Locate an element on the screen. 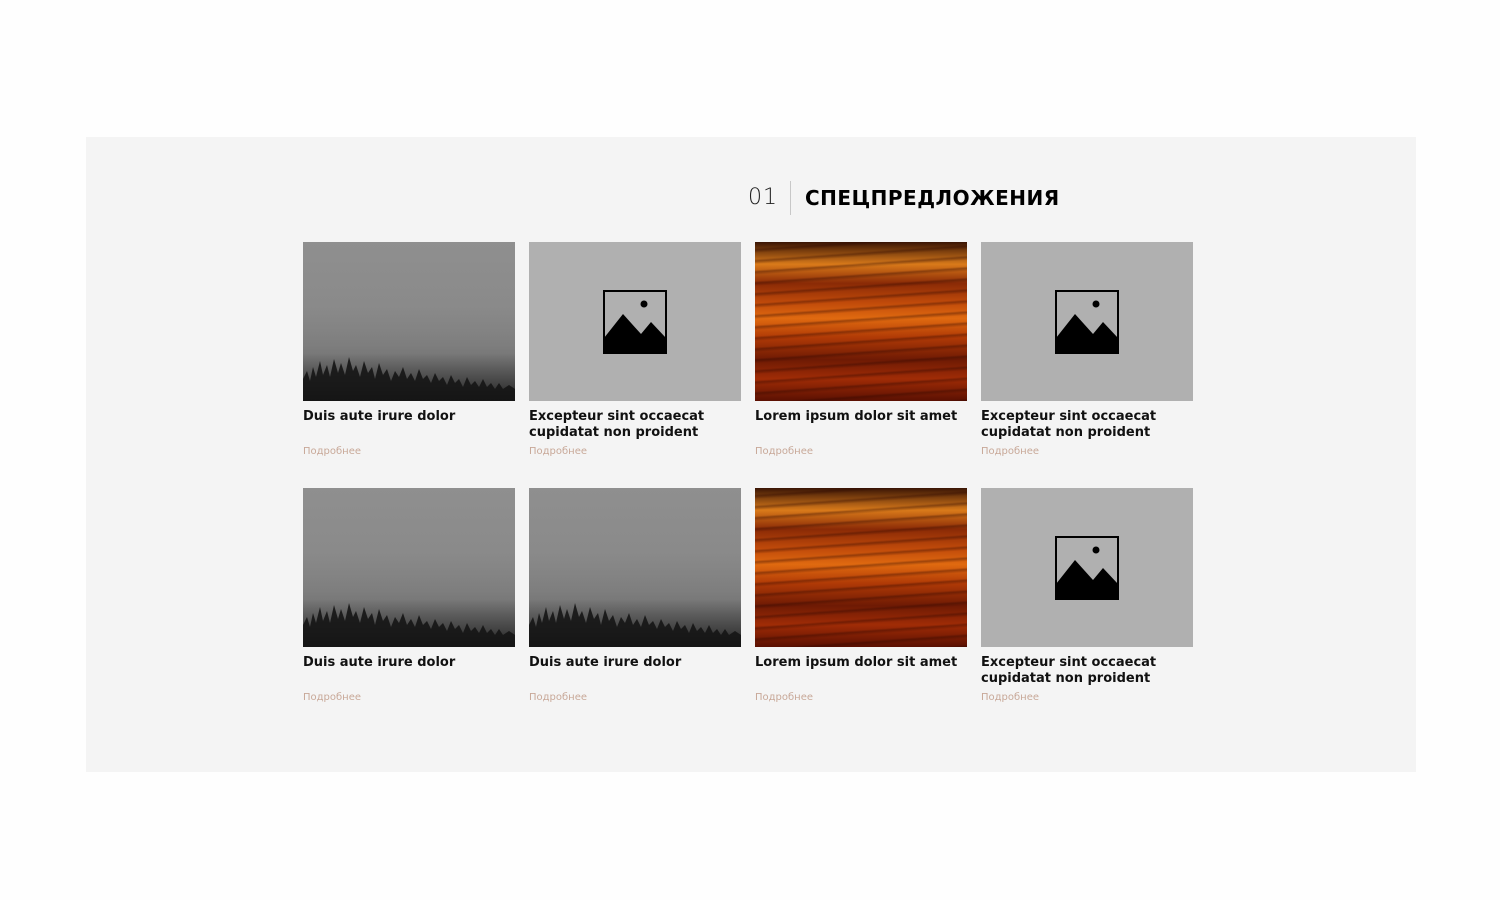  section-heading: 01 СПЕЦПРЕДЛОЖЕНИЯ is located at coordinates (904, 198).